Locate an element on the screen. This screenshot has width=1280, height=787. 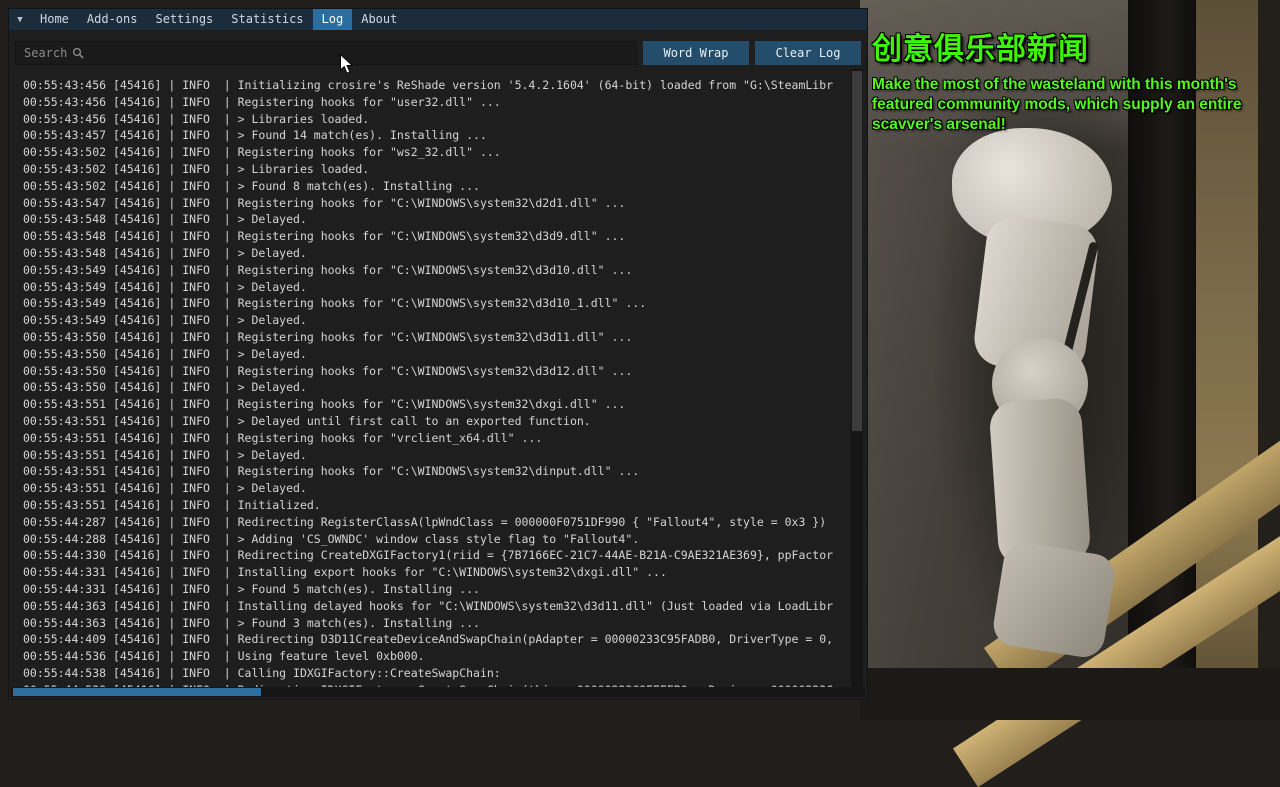
horizontal-scrollbar-thumb is located at coordinates (137, 692).